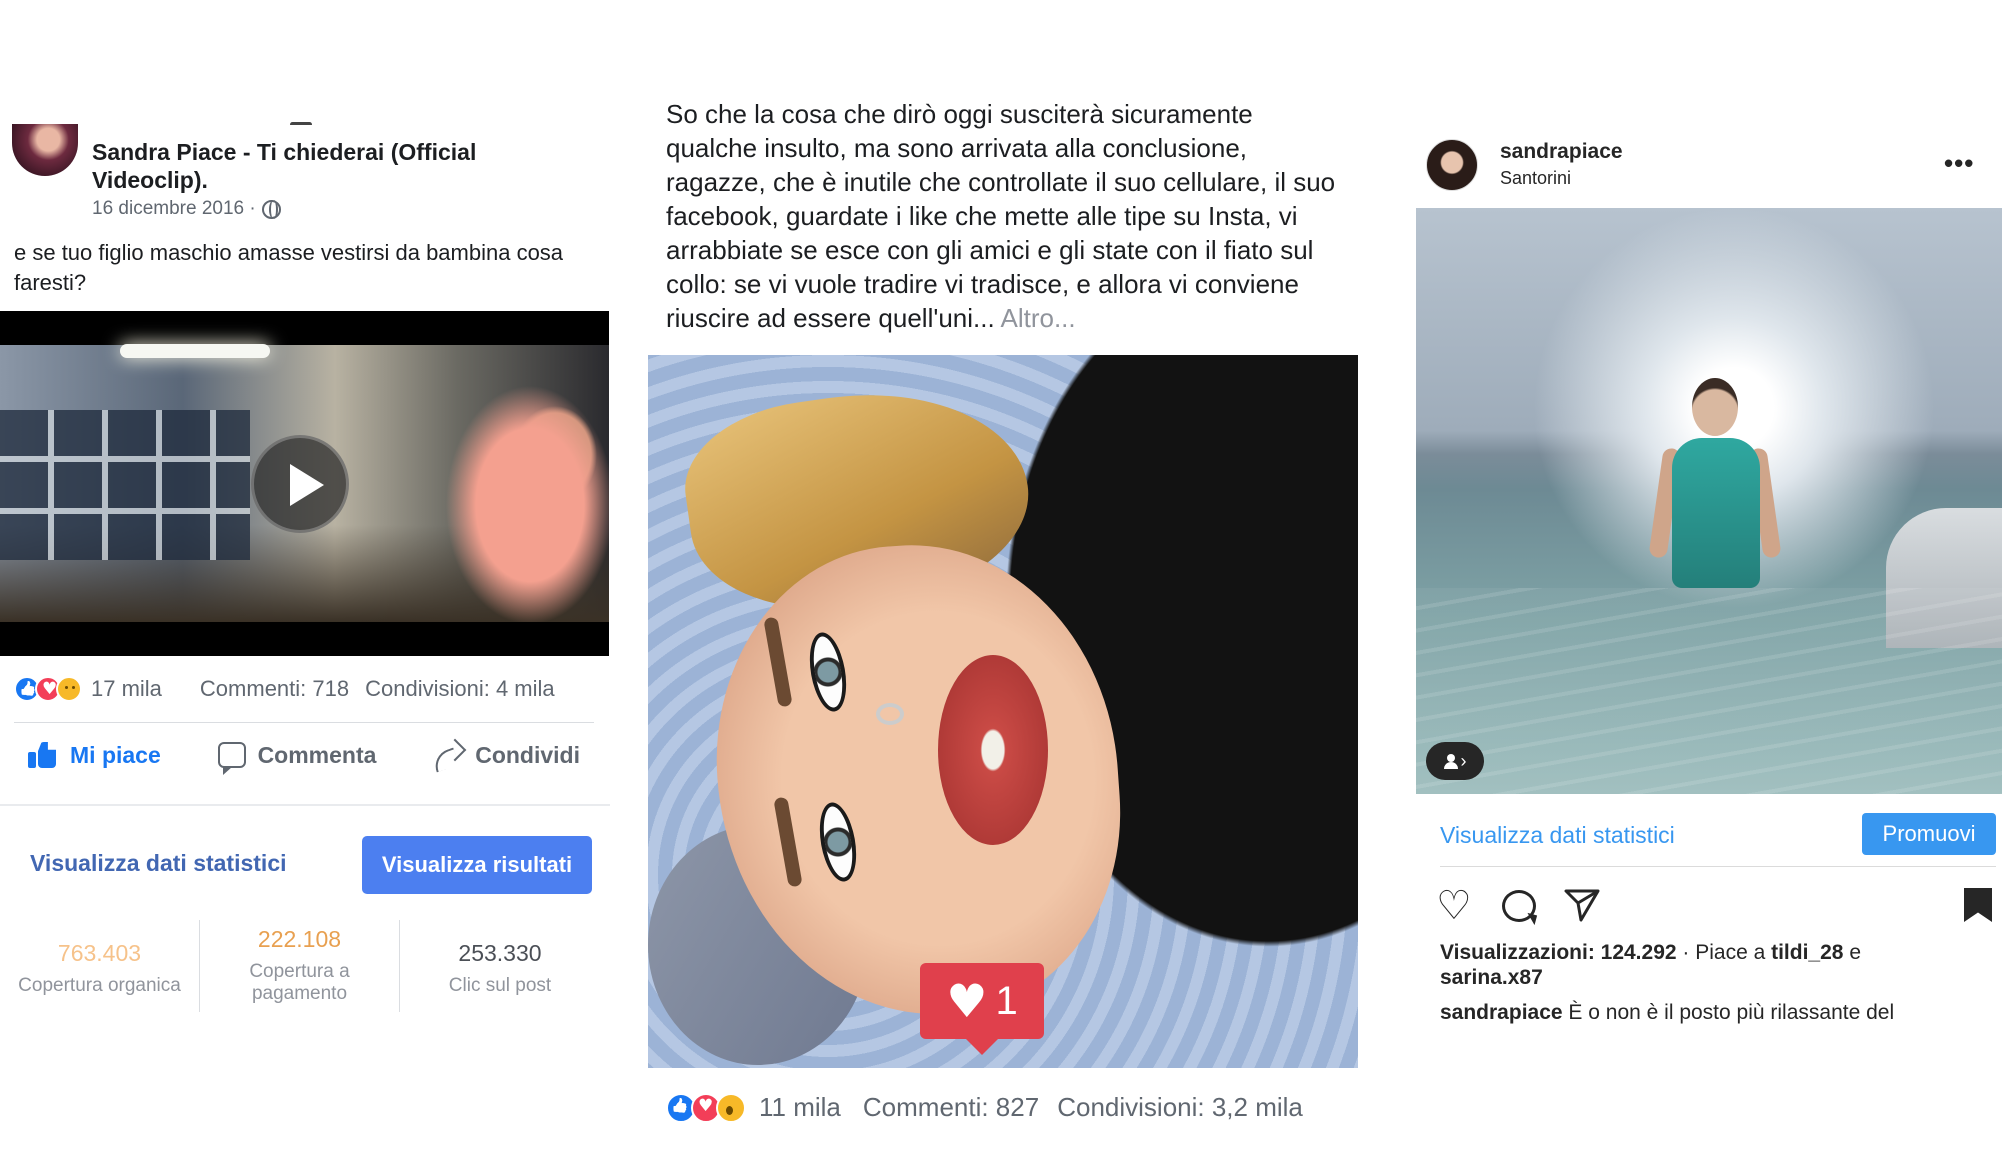 This screenshot has height=1176, width=2002. What do you see at coordinates (45, 150) in the screenshot?
I see `page-avatar` at bounding box center [45, 150].